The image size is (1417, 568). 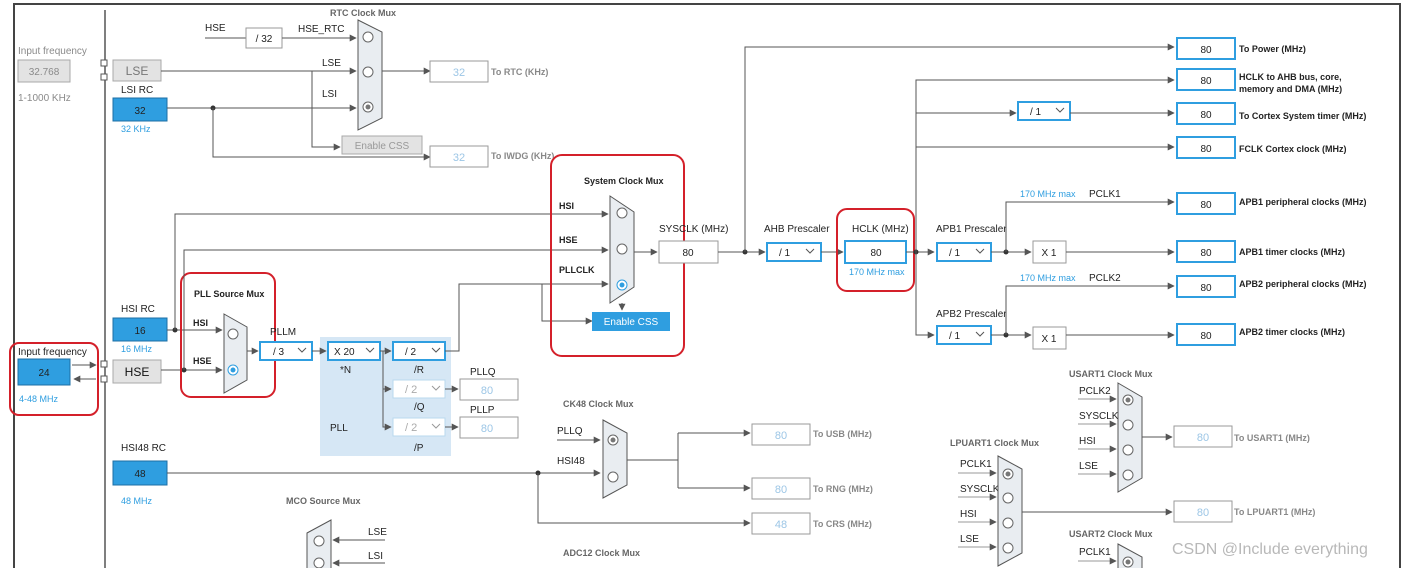 I want to click on apb1-prescaler-select, so click(x=964, y=252).